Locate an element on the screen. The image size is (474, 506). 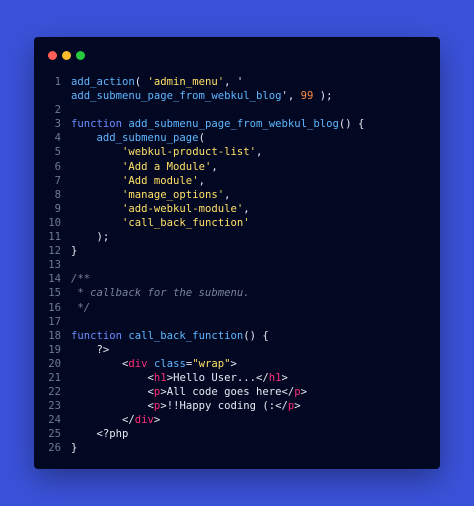
code-line: 8 'manage_options', is located at coordinates (237, 195).